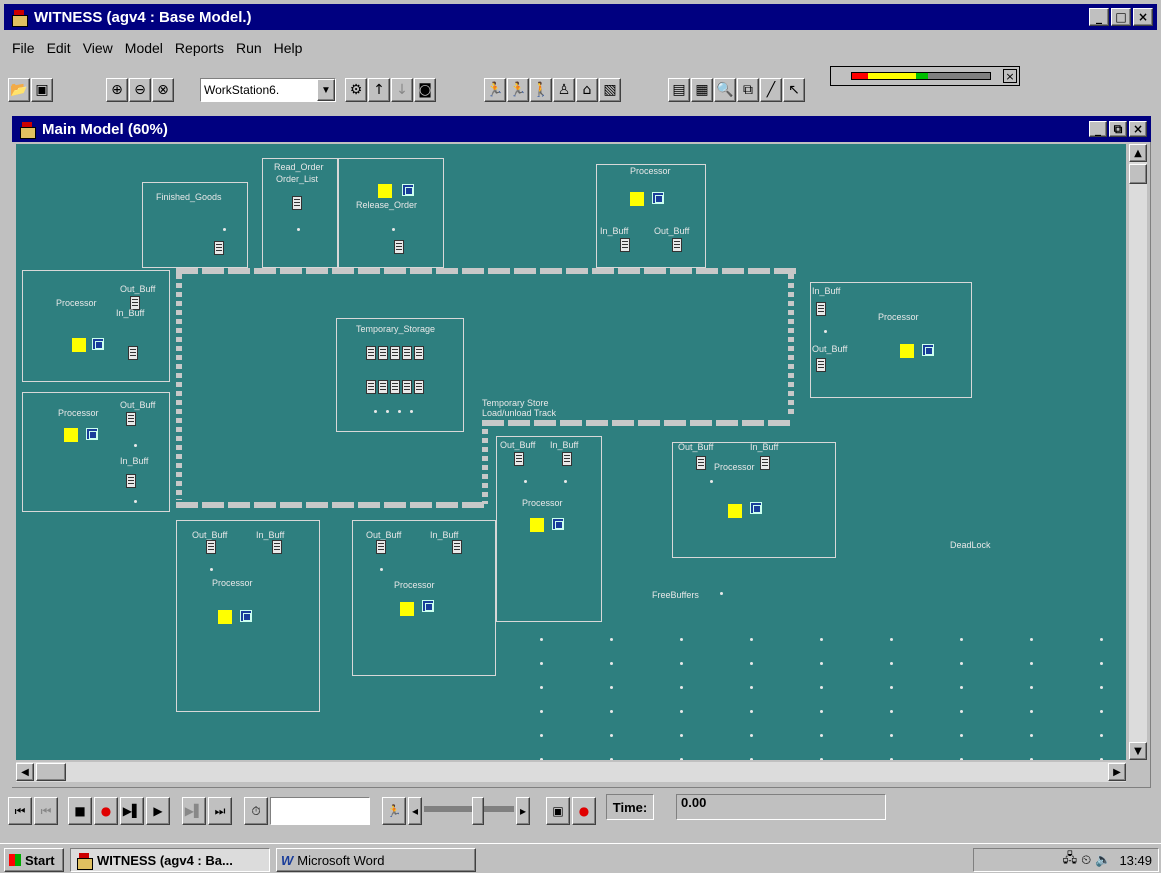 The width and height of the screenshot is (1161, 873). I want to click on witness-app-icon, so click(19, 18).